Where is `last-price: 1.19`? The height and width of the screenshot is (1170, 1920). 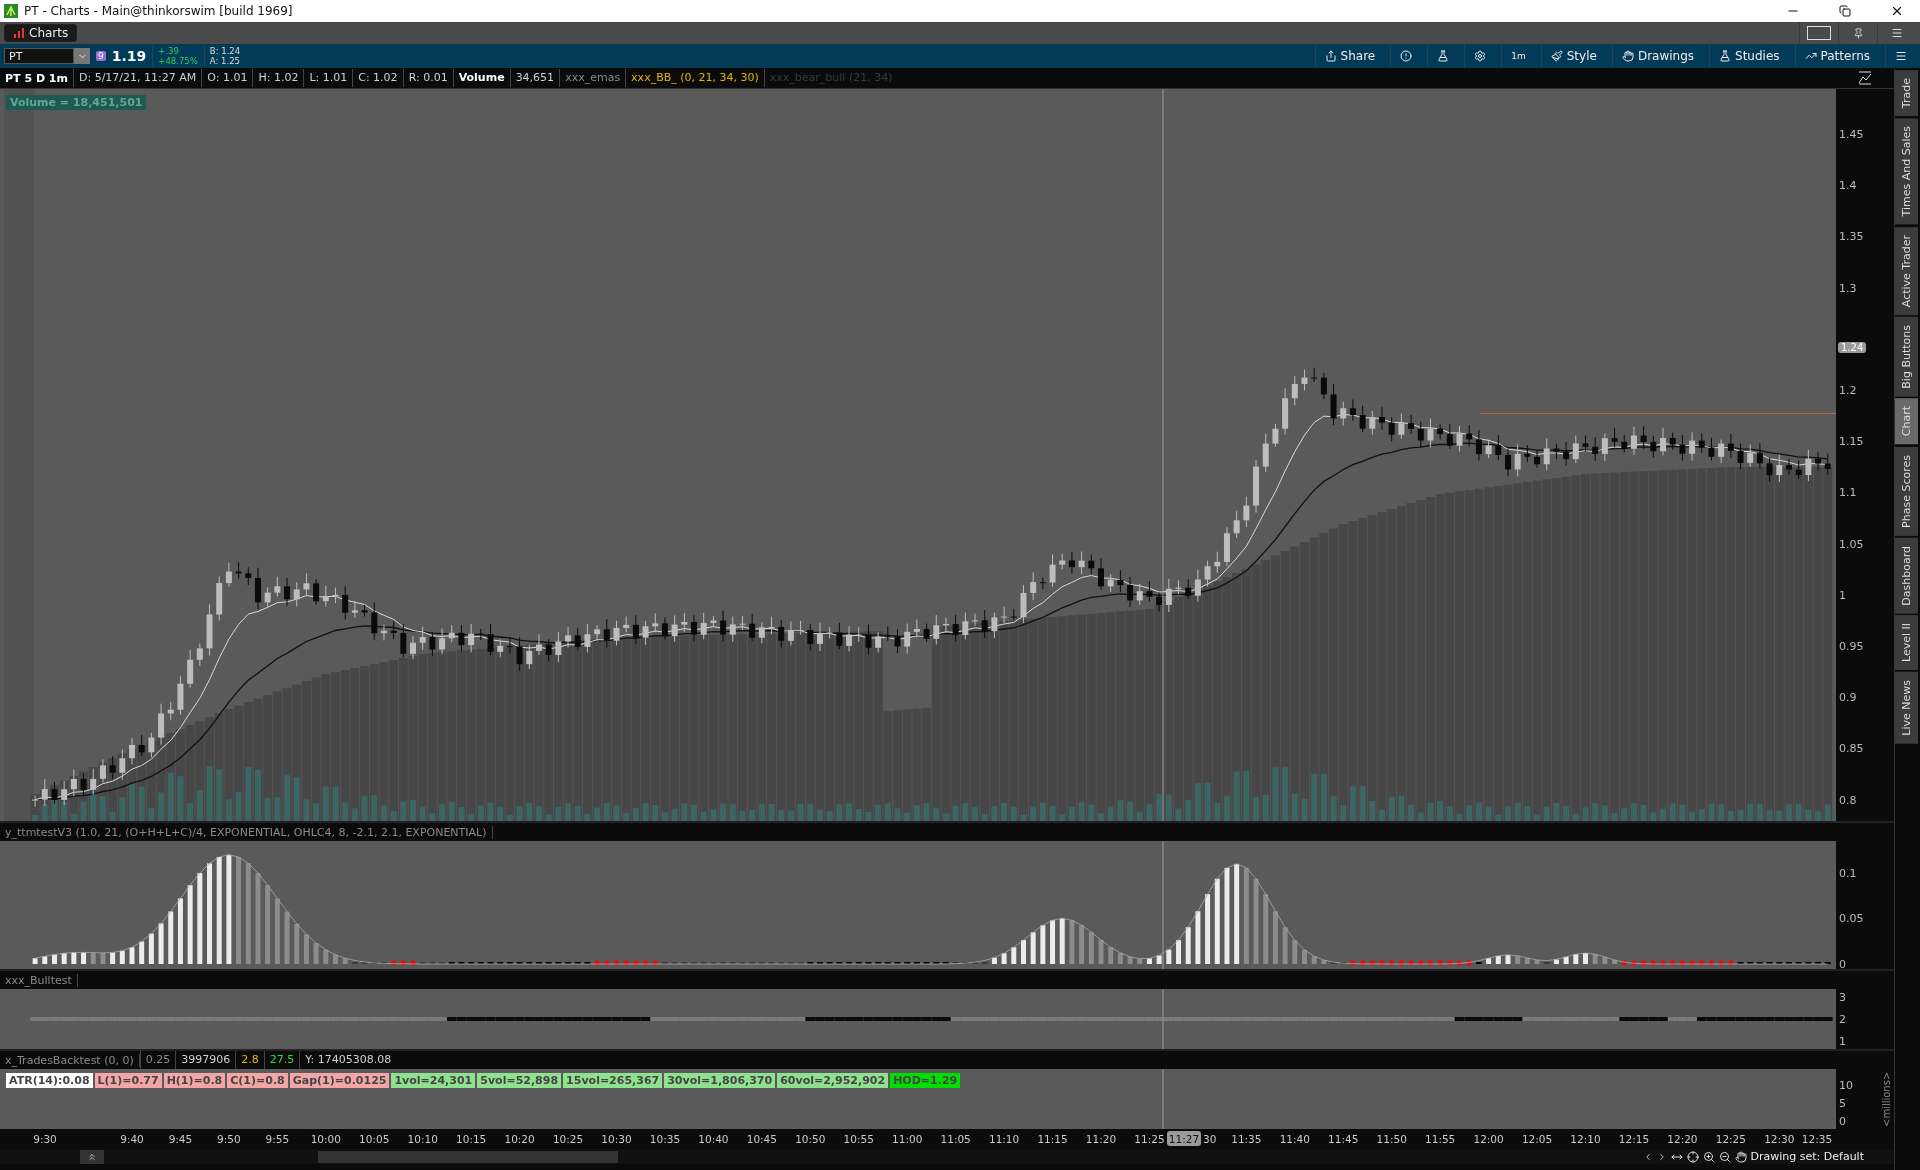
last-price: 1.19 is located at coordinates (129, 56).